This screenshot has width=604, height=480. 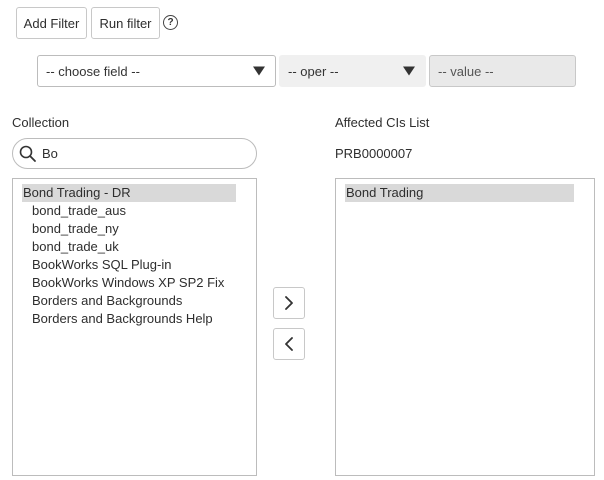 What do you see at coordinates (170, 22) in the screenshot?
I see `help-icon: ?` at bounding box center [170, 22].